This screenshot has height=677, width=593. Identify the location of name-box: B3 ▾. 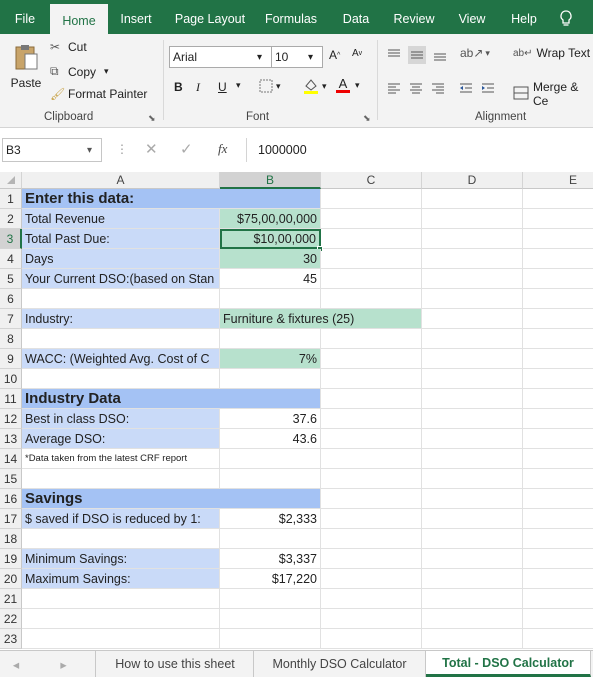
(52, 150).